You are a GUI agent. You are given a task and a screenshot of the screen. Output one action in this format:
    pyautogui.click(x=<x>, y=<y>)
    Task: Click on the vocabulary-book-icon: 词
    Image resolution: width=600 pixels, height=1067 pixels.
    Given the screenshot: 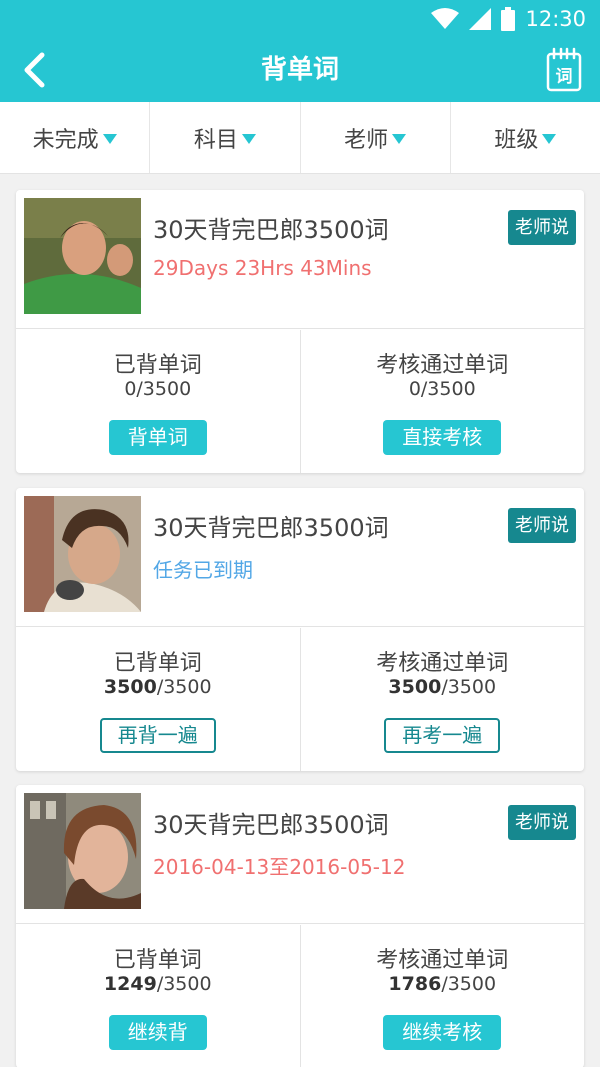 What is the action you would take?
    pyautogui.click(x=564, y=69)
    